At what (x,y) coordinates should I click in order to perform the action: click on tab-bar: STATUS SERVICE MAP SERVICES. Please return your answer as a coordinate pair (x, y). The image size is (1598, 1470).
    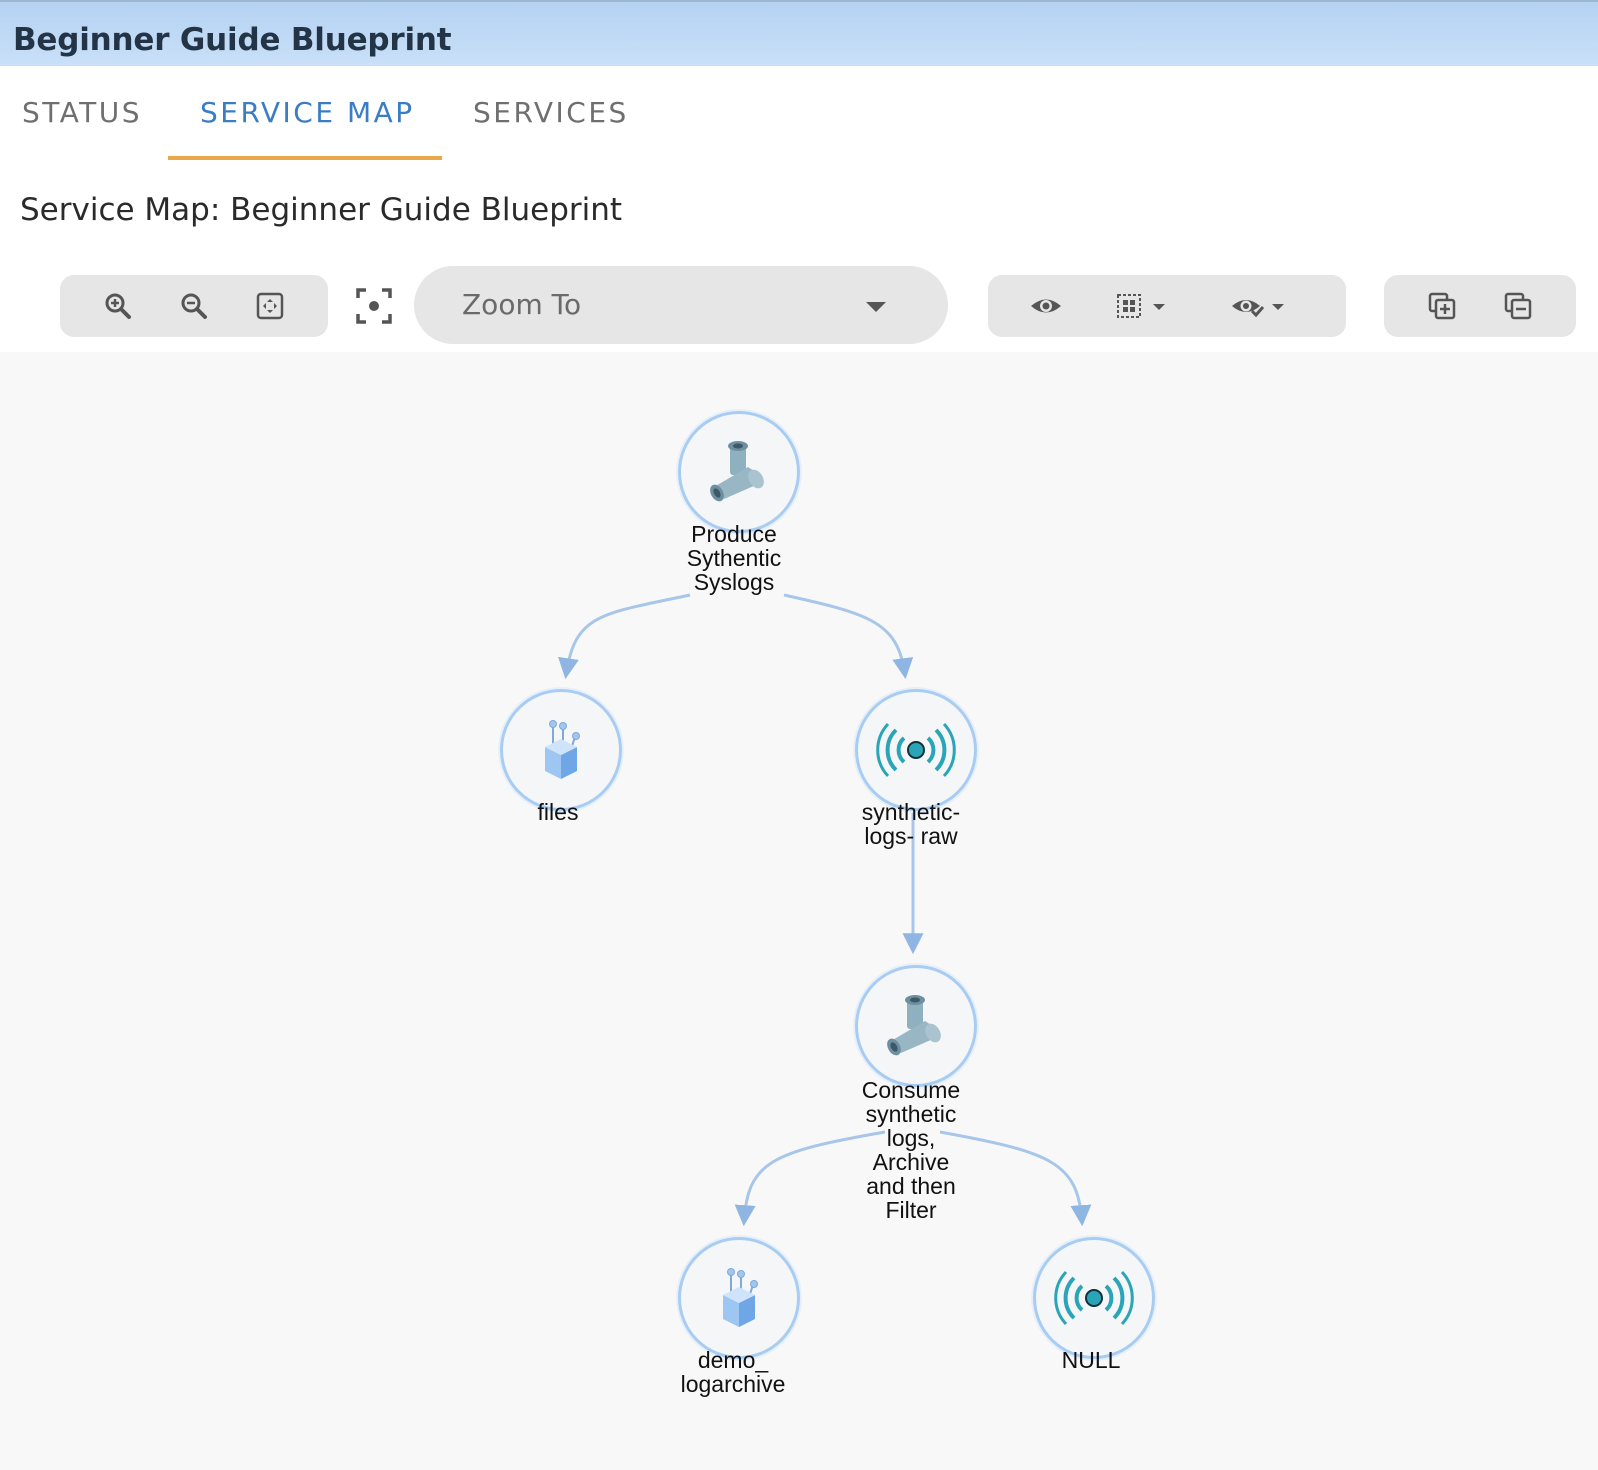
    Looking at the image, I should click on (799, 114).